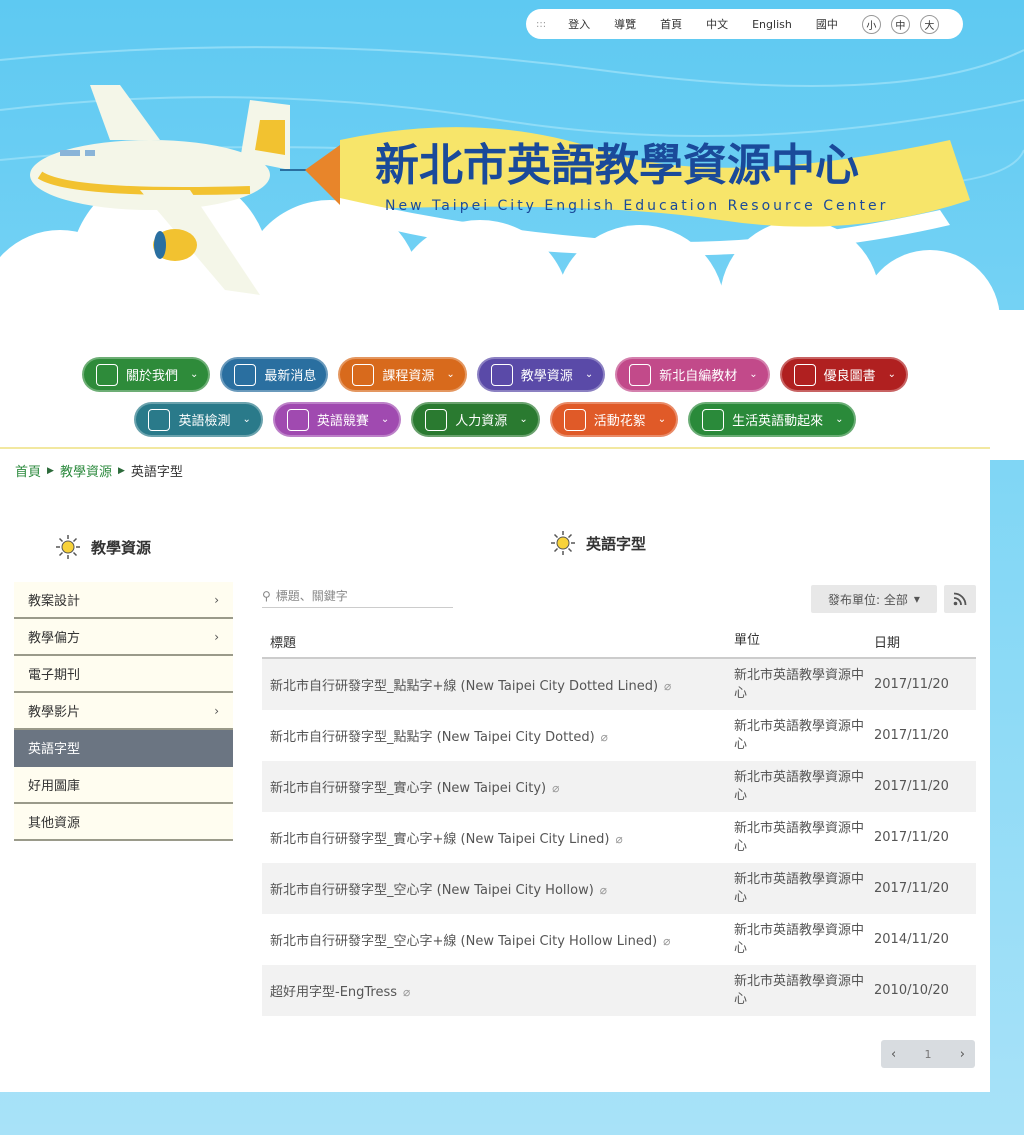 The height and width of the screenshot is (1135, 1024). What do you see at coordinates (86, 470) in the screenshot?
I see `breadcrumb-teaching-resources: 教學資源` at bounding box center [86, 470].